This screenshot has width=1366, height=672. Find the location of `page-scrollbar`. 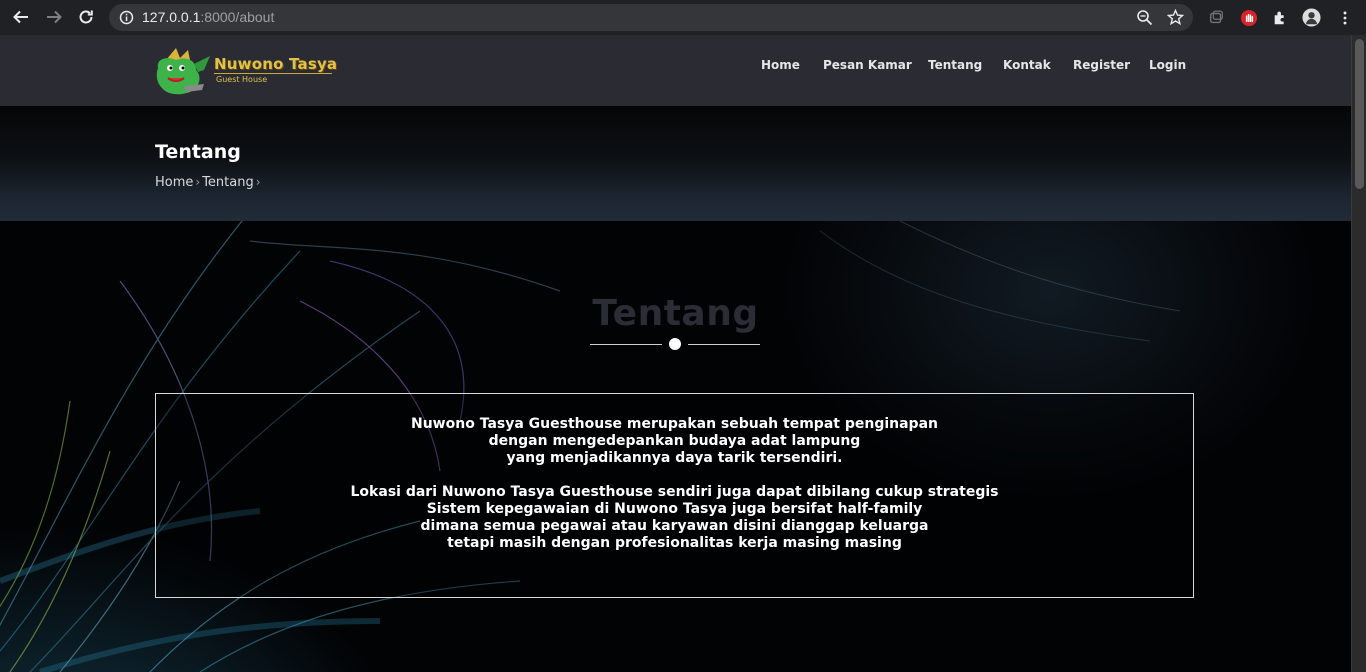

page-scrollbar is located at coordinates (1358, 353).